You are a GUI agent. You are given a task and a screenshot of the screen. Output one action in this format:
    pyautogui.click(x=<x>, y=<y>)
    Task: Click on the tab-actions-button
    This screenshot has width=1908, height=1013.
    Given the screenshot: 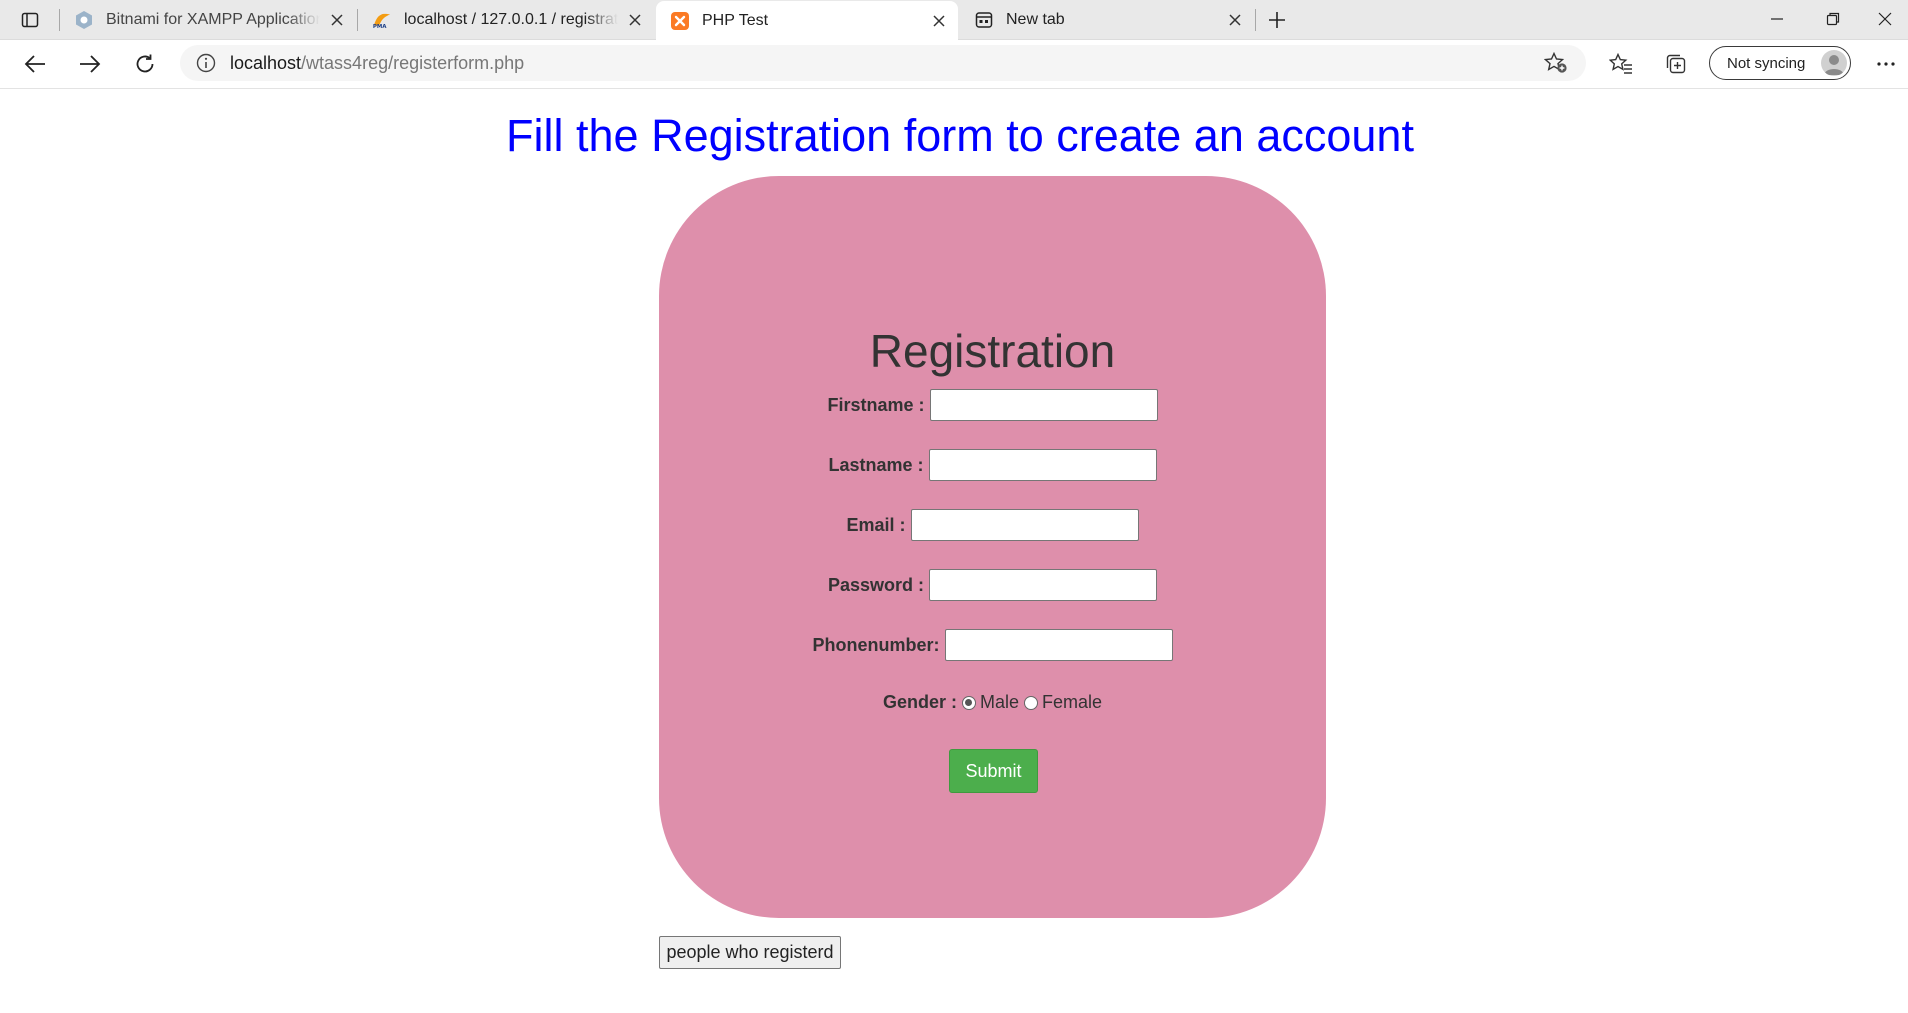 What is the action you would take?
    pyautogui.click(x=30, y=20)
    